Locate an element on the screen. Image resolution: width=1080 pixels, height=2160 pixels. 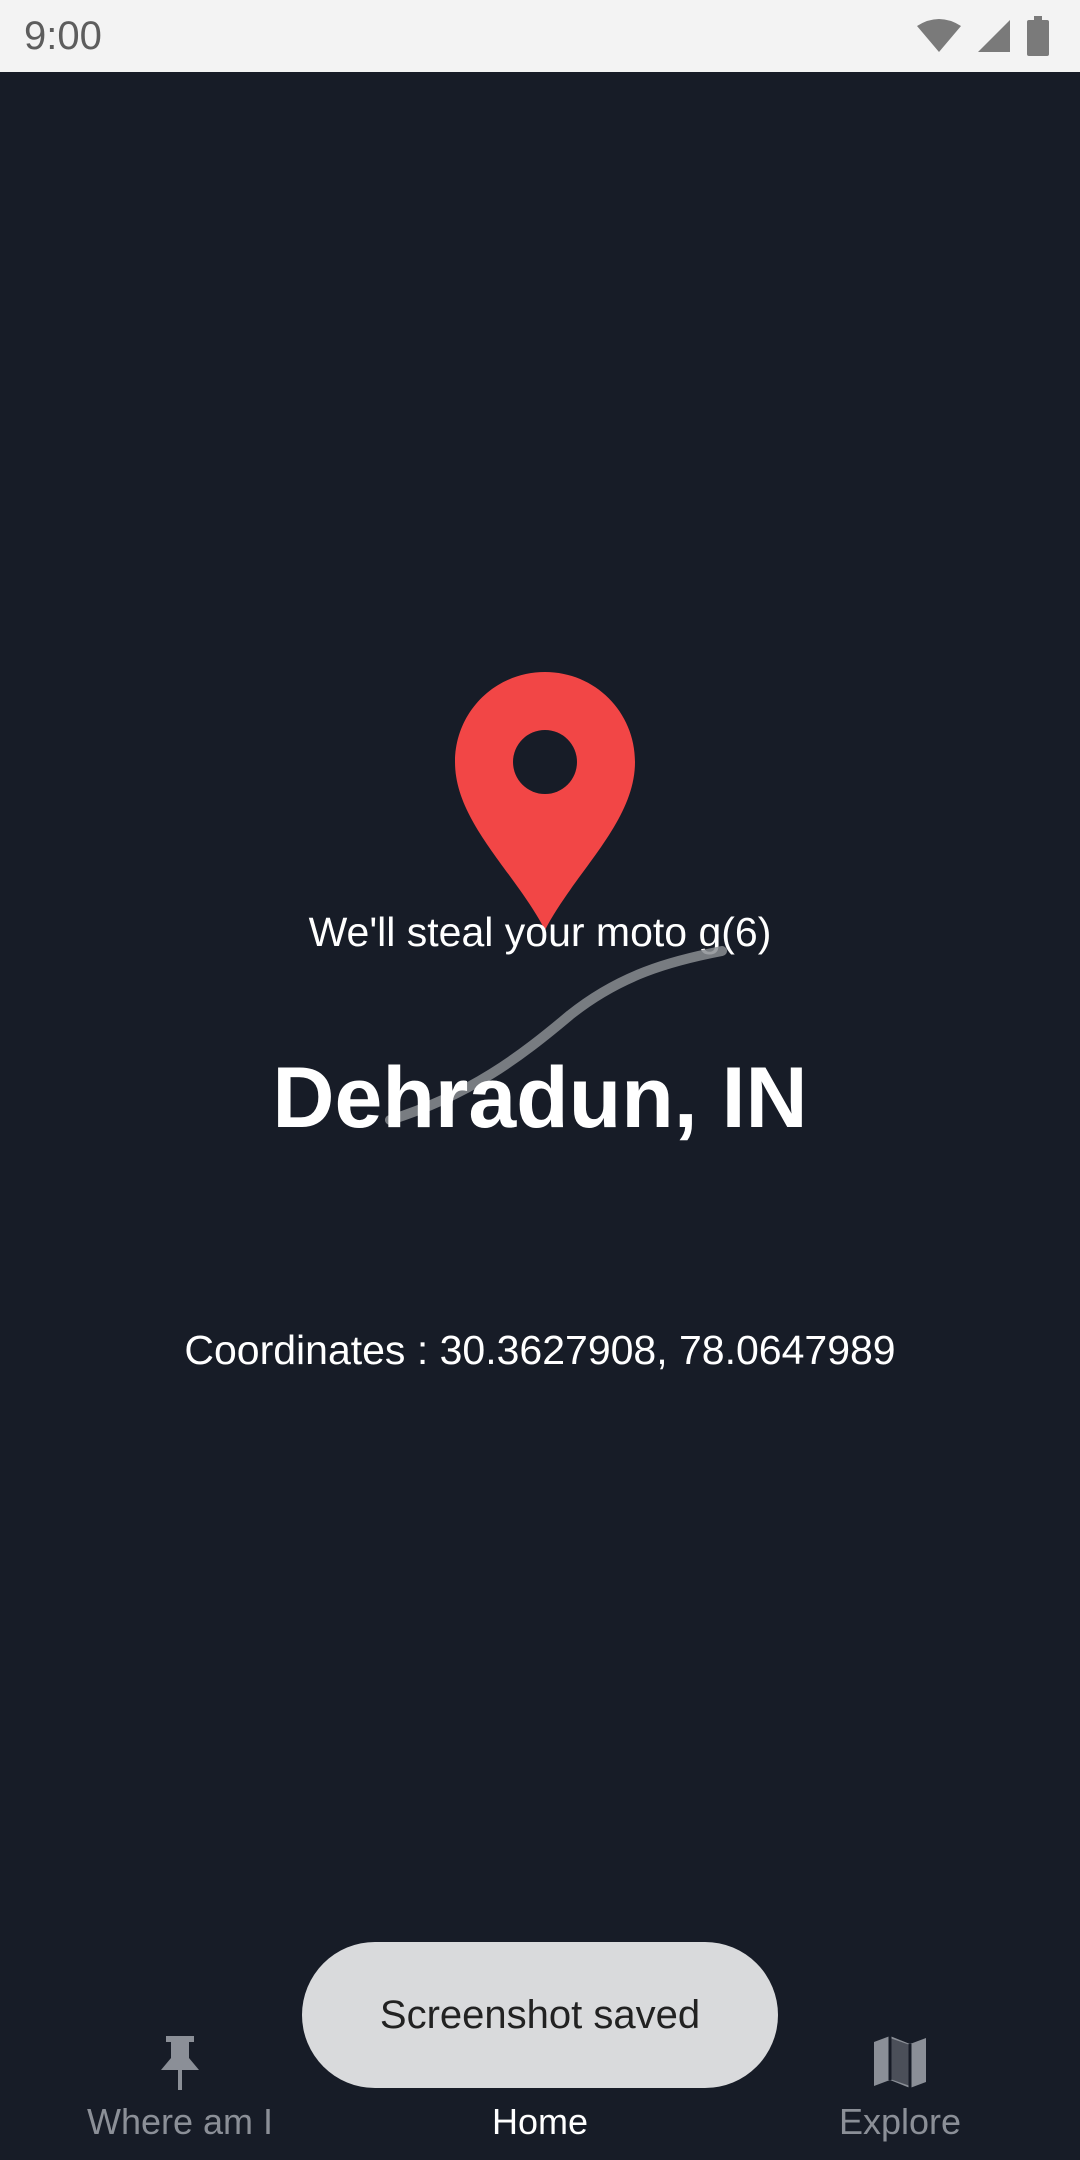
push-pin-icon is located at coordinates (180, 2063).